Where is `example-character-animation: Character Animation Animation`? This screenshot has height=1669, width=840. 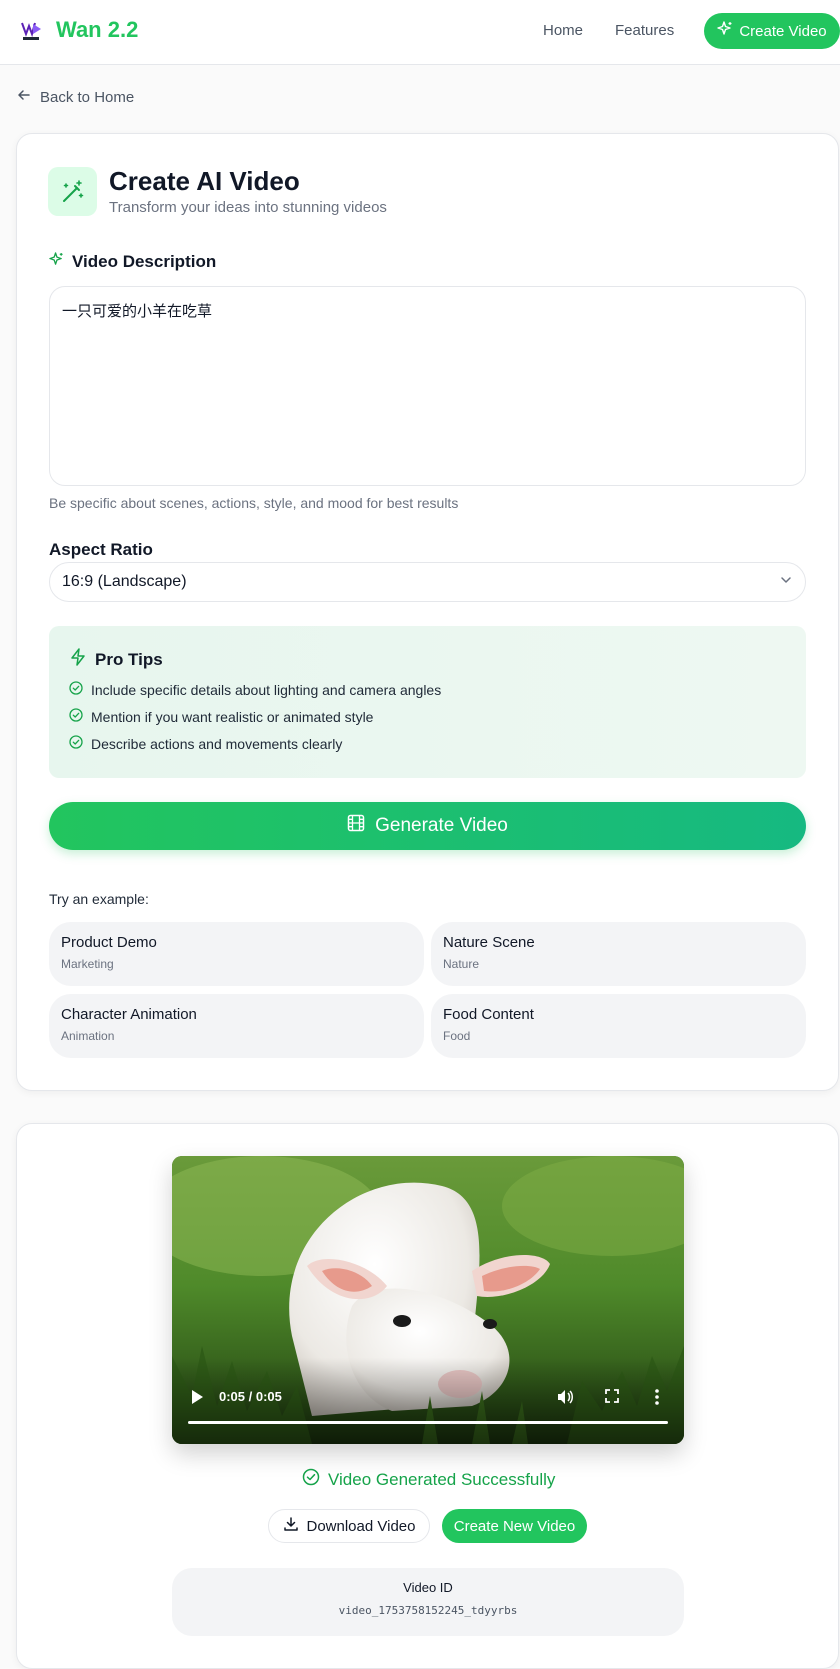 example-character-animation: Character Animation Animation is located at coordinates (236, 1026).